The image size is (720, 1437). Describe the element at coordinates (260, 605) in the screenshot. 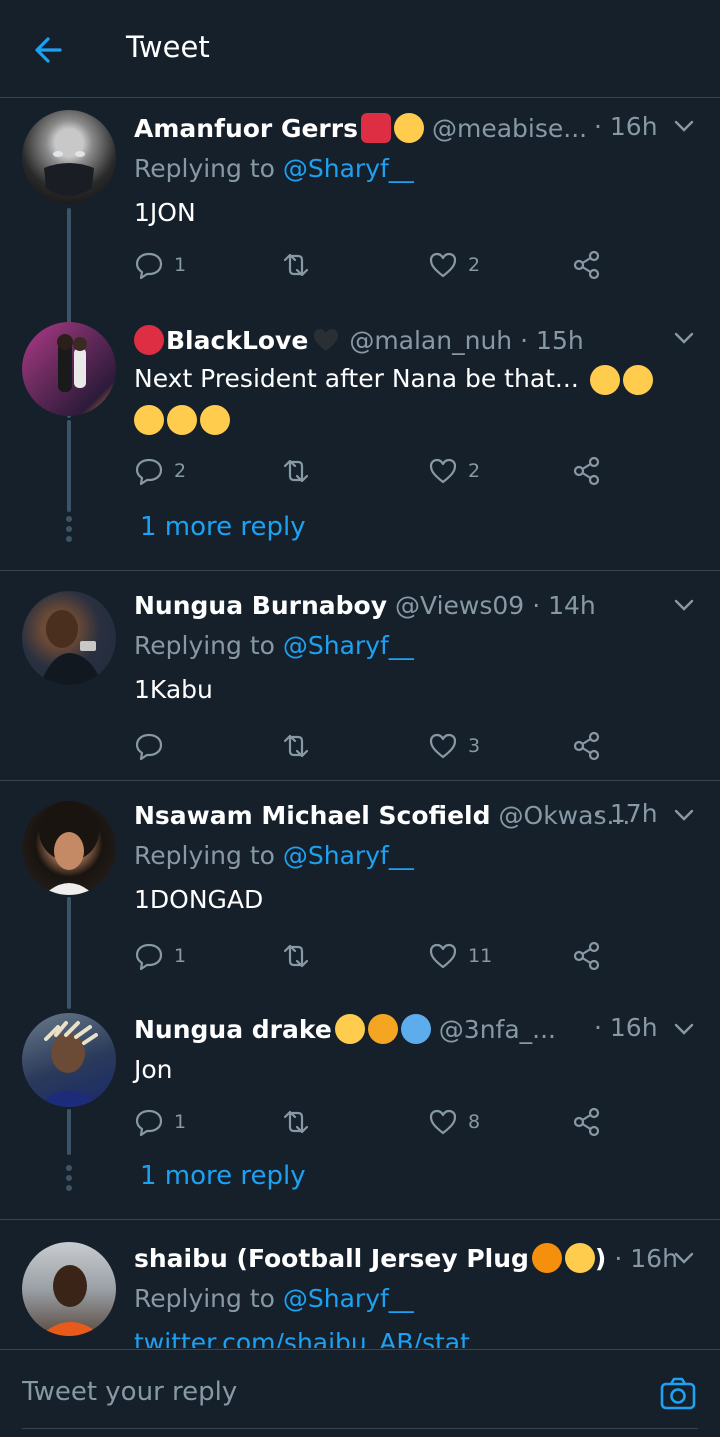

I see `display-name: Nungua Burnaboy` at that location.